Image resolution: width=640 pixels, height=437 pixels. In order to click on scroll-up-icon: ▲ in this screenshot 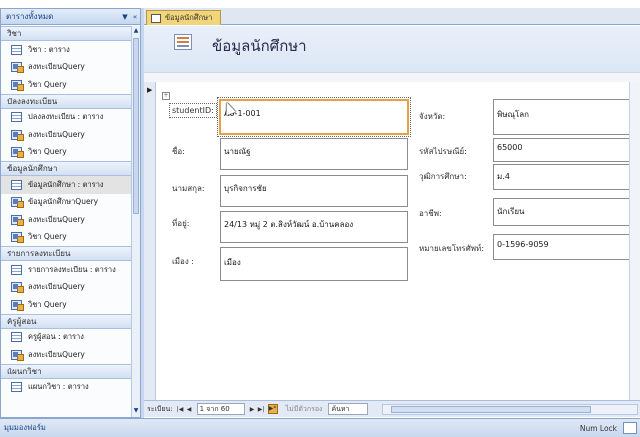, I will do `click(136, 31)`.